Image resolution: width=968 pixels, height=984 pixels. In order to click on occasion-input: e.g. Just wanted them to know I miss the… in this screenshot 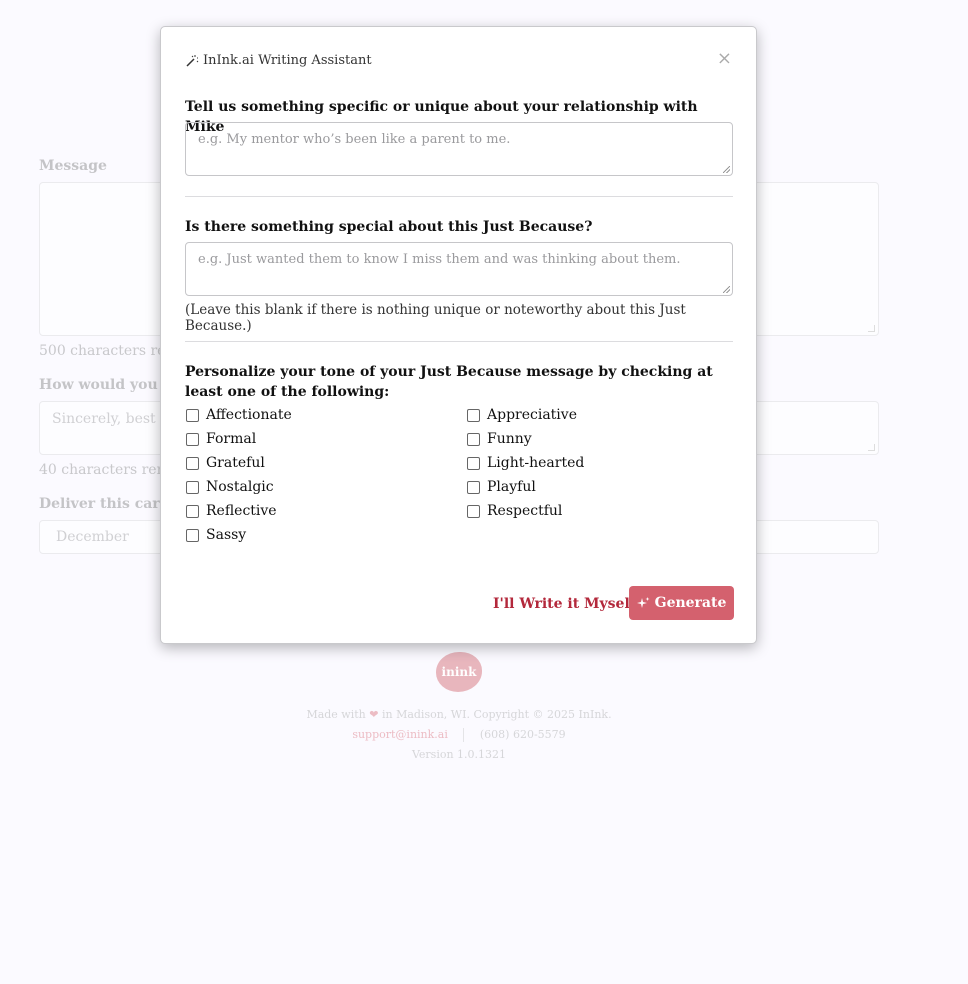, I will do `click(459, 269)`.